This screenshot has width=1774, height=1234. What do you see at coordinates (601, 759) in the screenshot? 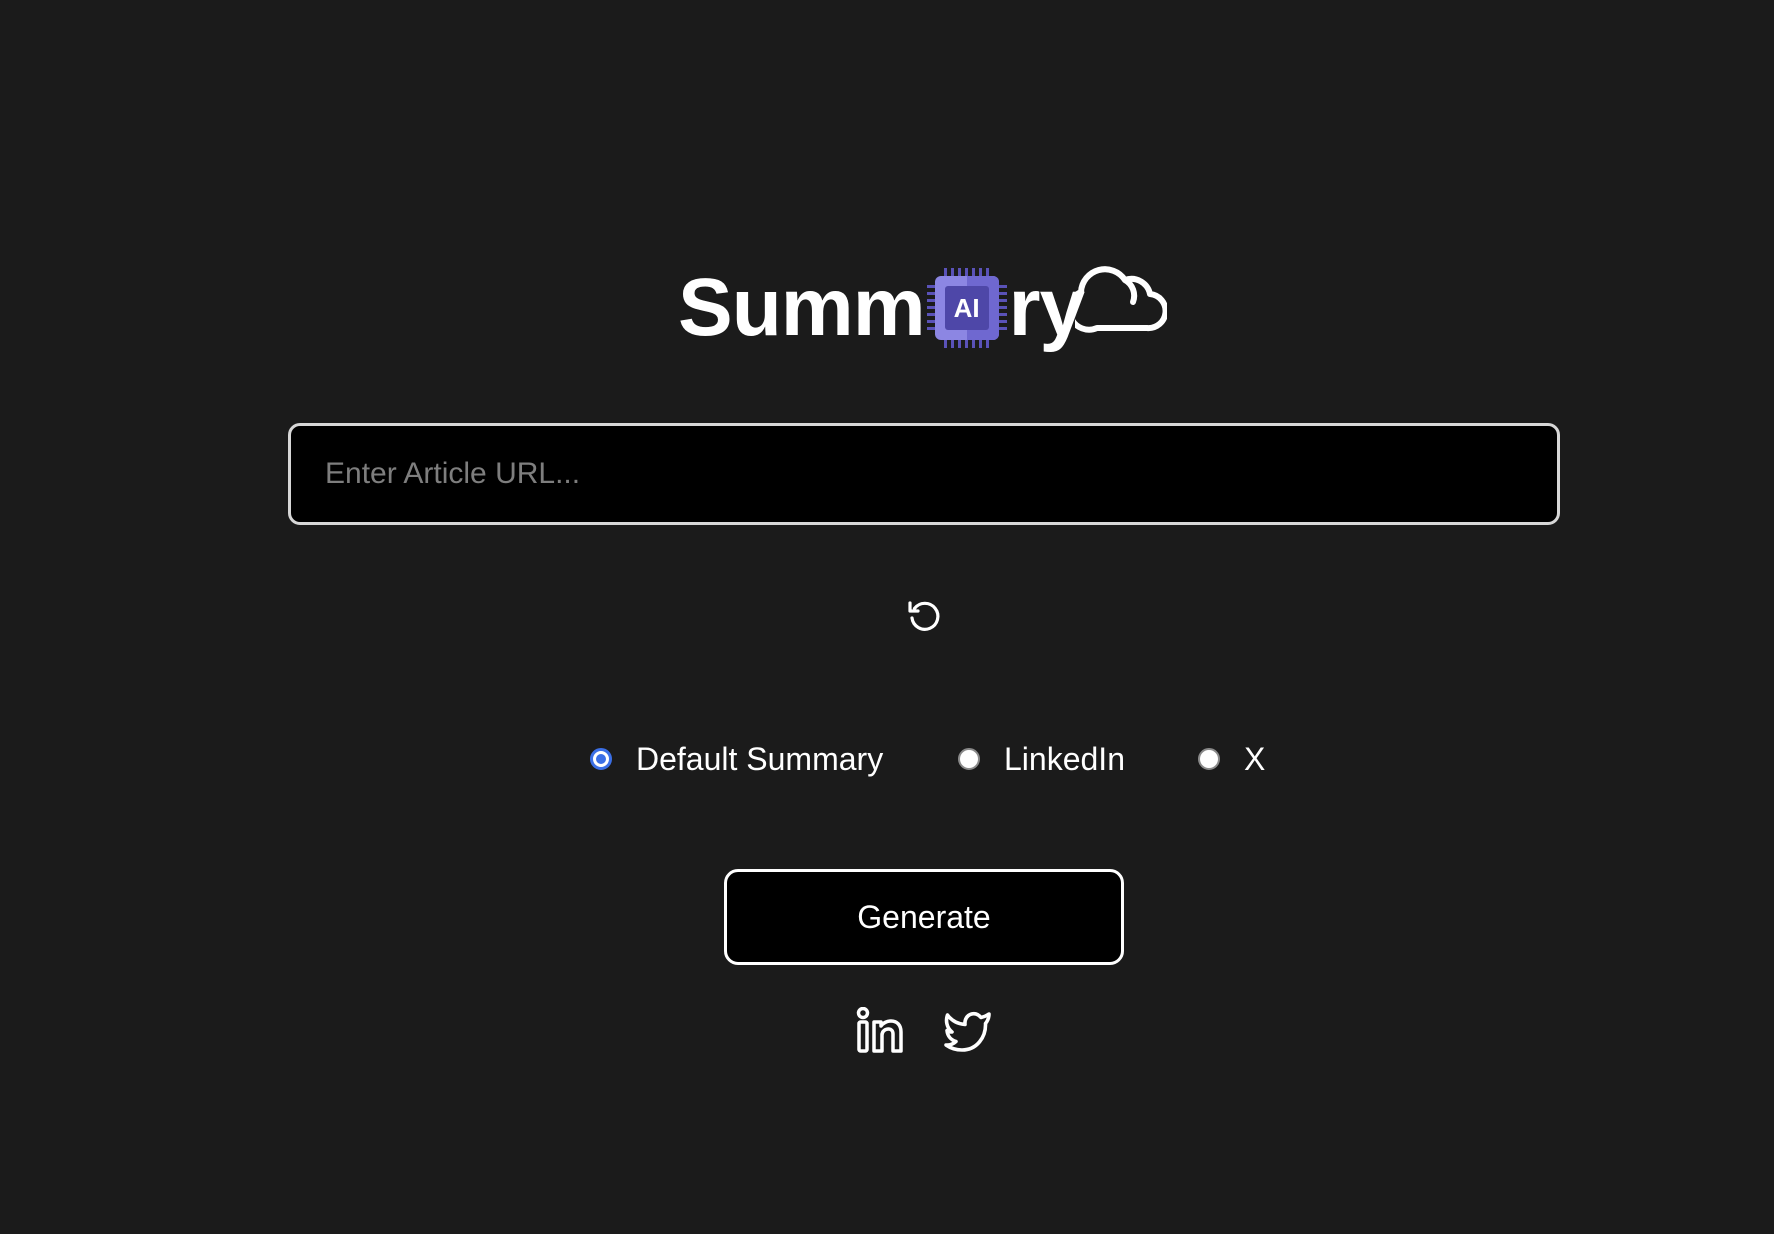
I see `radio-default-summary` at bounding box center [601, 759].